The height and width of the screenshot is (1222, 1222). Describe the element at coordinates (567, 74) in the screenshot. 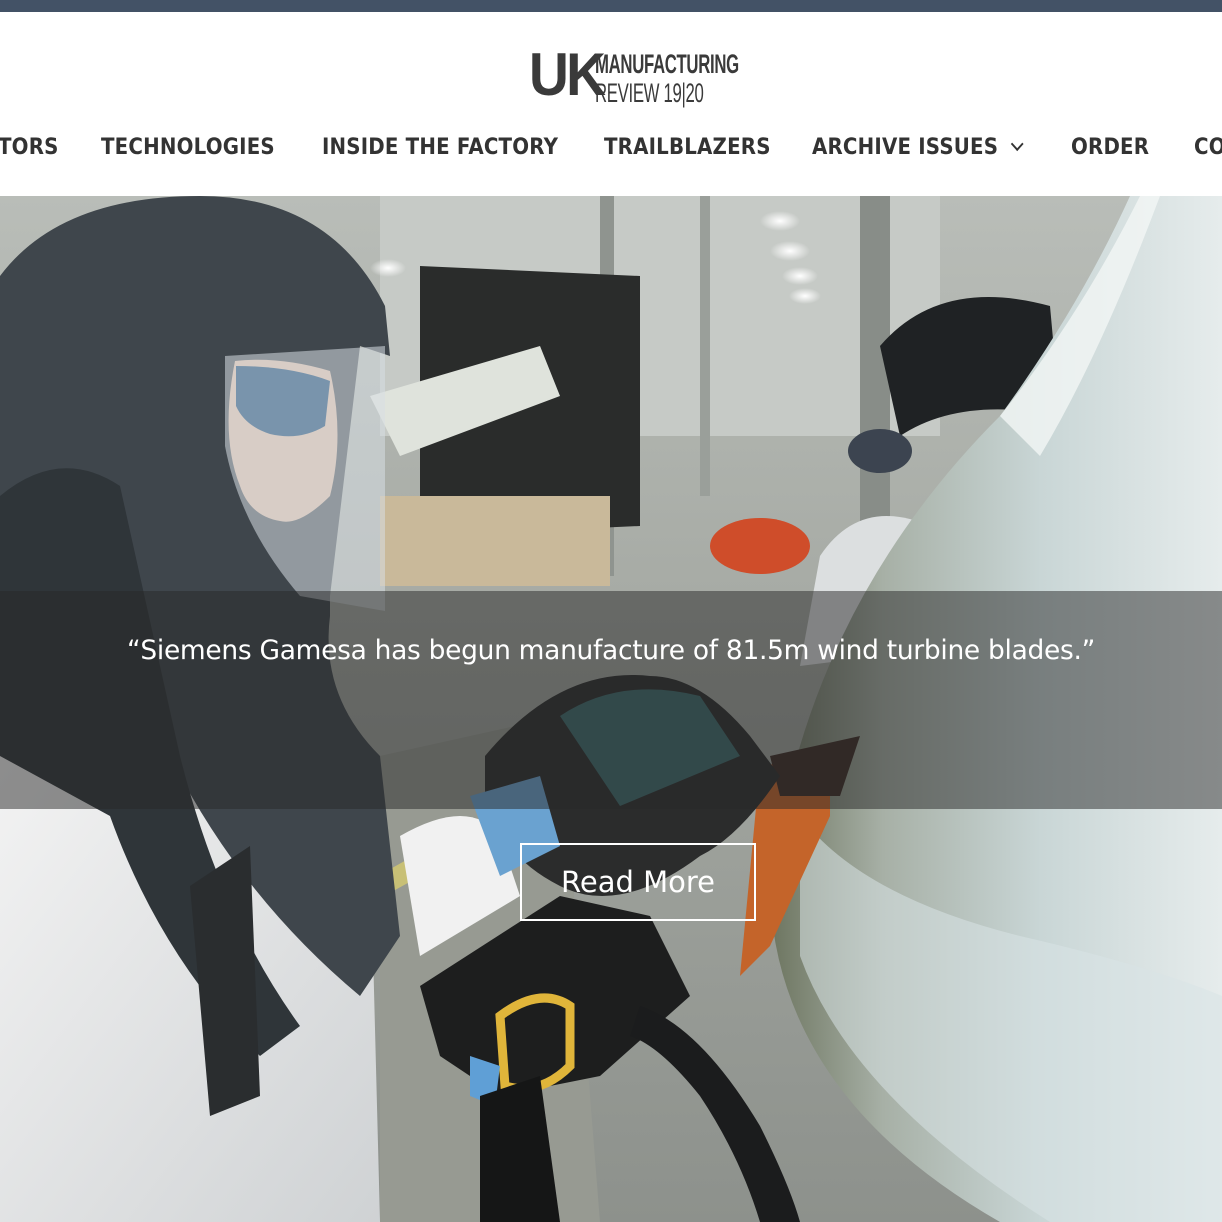

I see `logo-mark: UK` at that location.